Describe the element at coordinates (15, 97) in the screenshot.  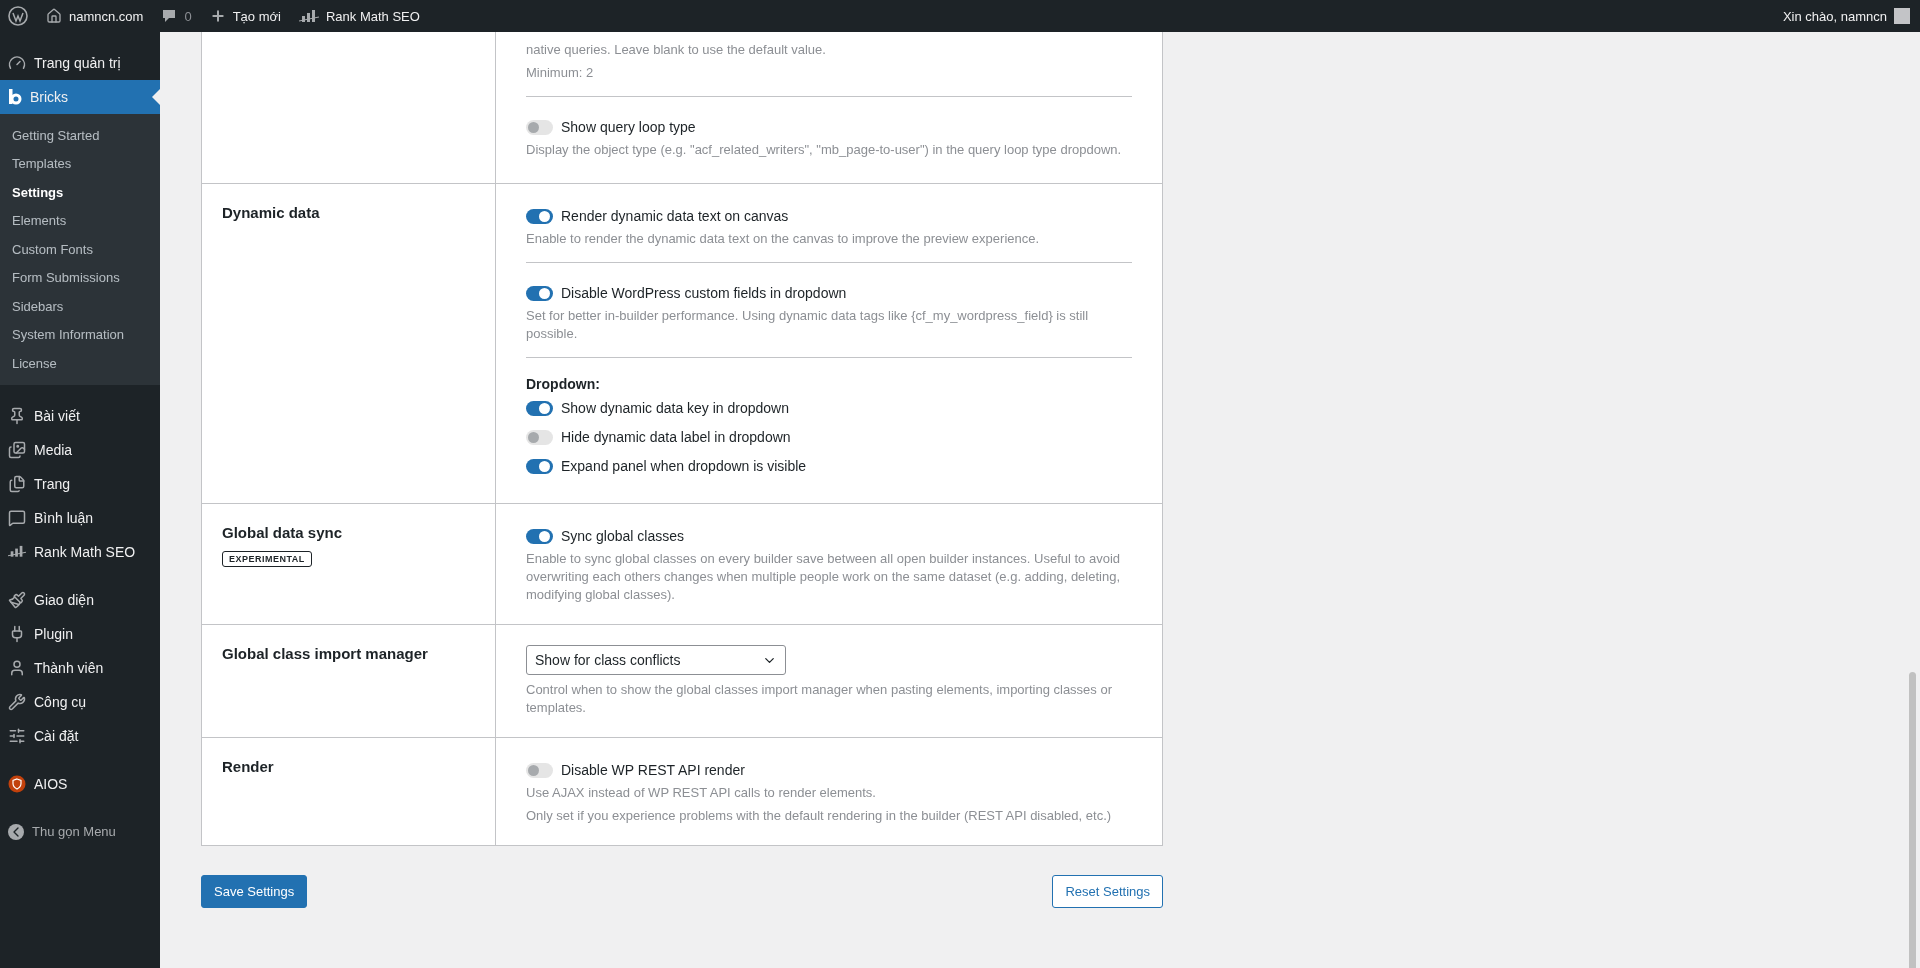
I see `letter-b-logo-icon` at that location.